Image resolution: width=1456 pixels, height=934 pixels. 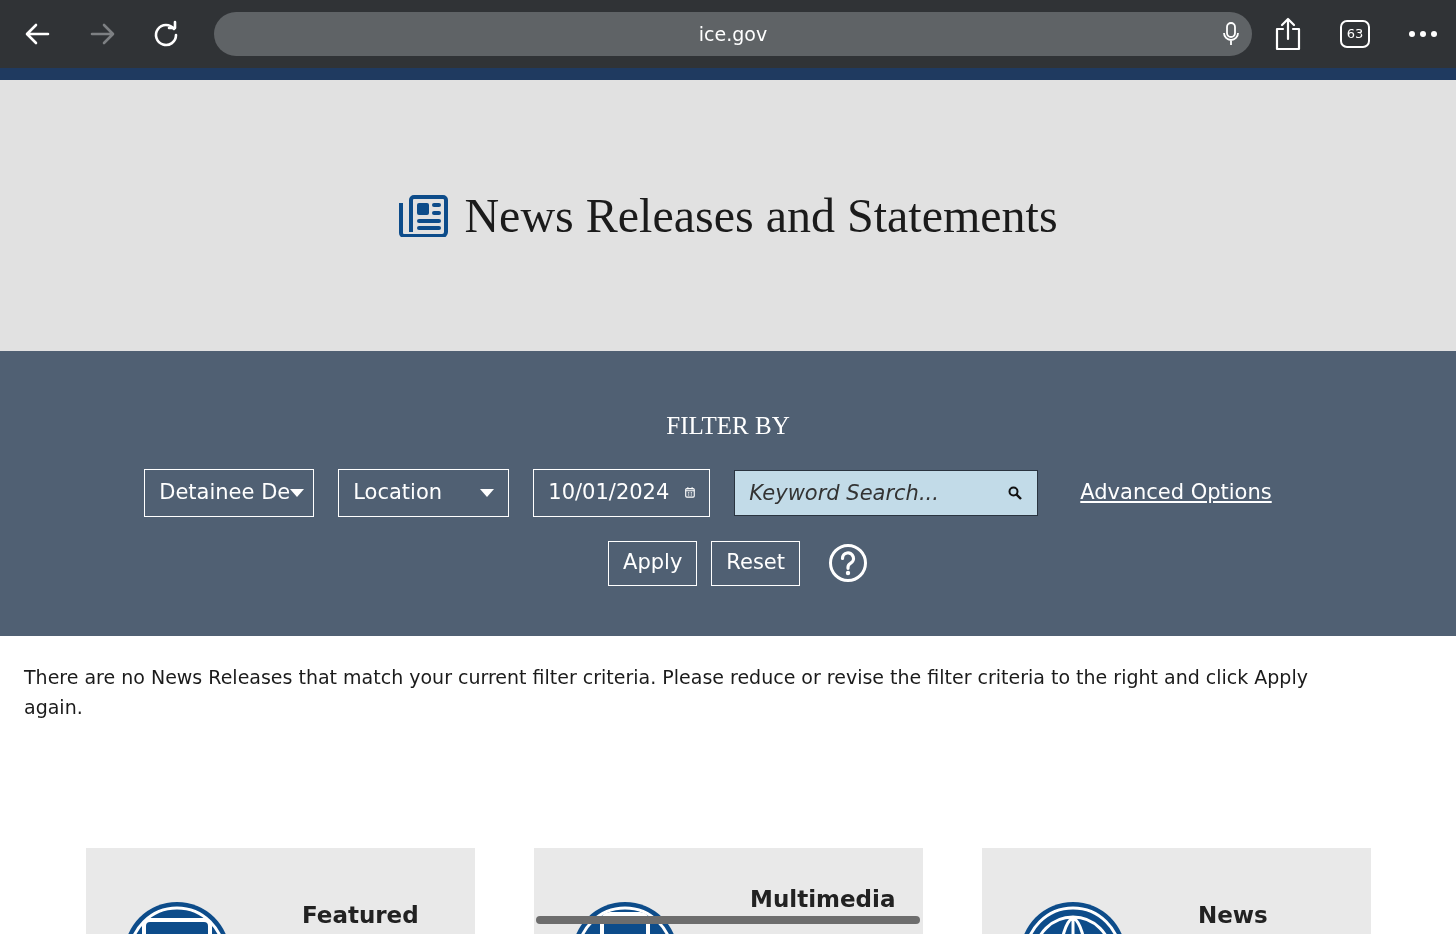 What do you see at coordinates (1231, 34) in the screenshot?
I see `microphone-icon` at bounding box center [1231, 34].